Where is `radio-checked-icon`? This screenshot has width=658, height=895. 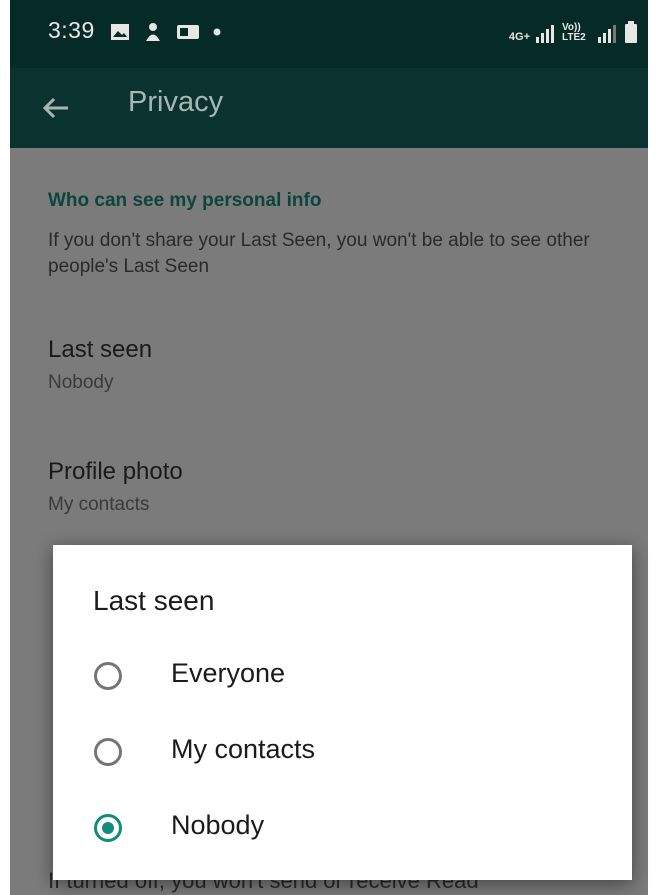
radio-checked-icon is located at coordinates (108, 828).